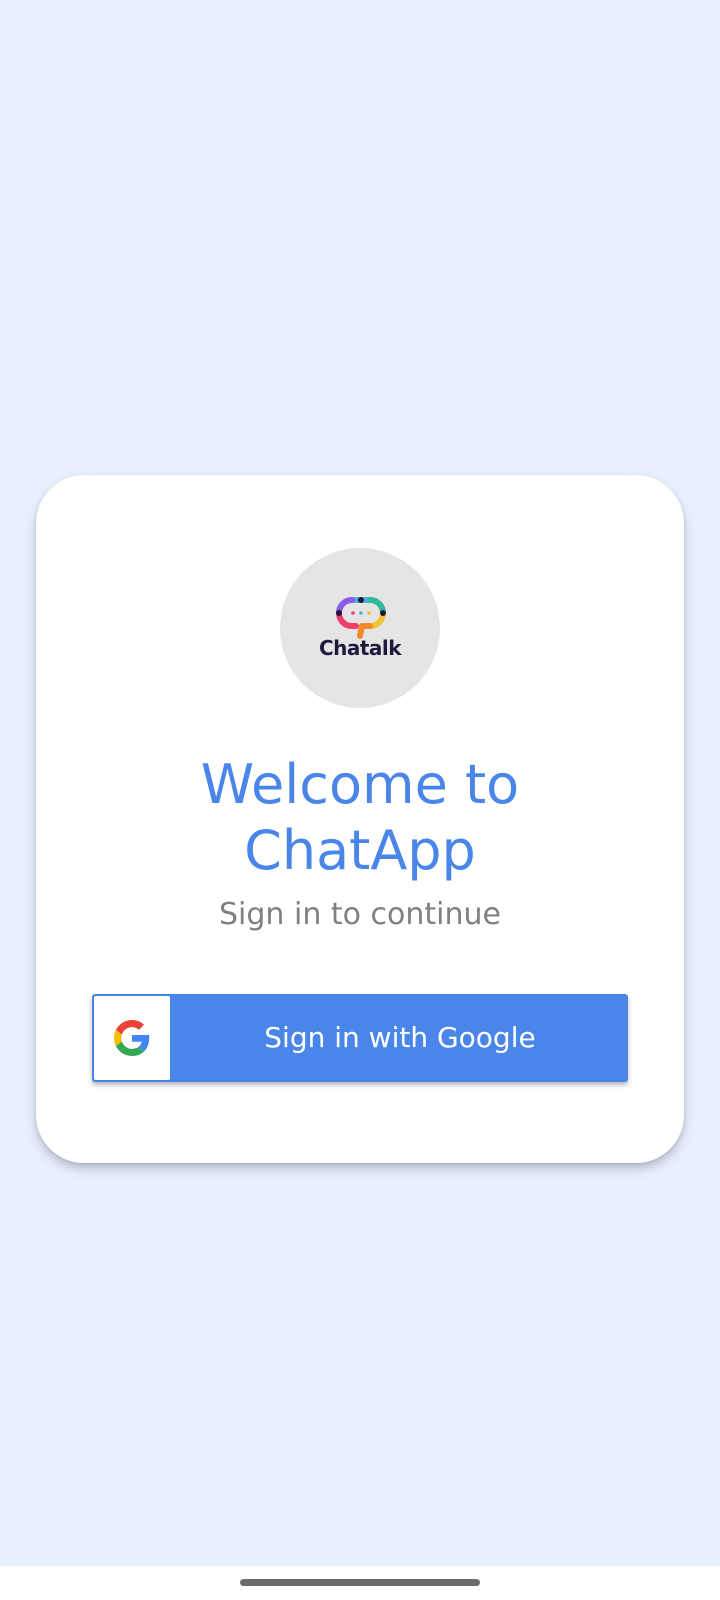 Image resolution: width=720 pixels, height=1600 pixels. I want to click on app-logo: Chatalk, so click(360, 628).